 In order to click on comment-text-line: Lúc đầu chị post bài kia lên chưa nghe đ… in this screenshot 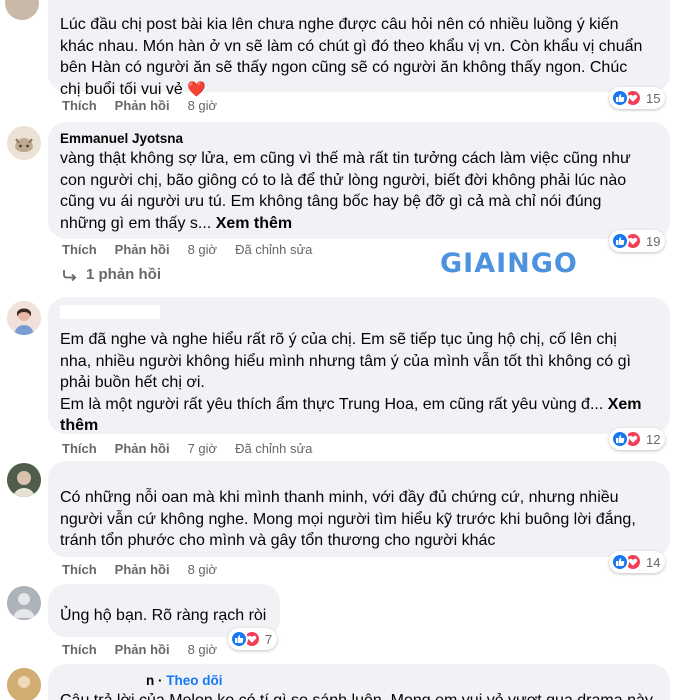, I will do `click(339, 24)`.